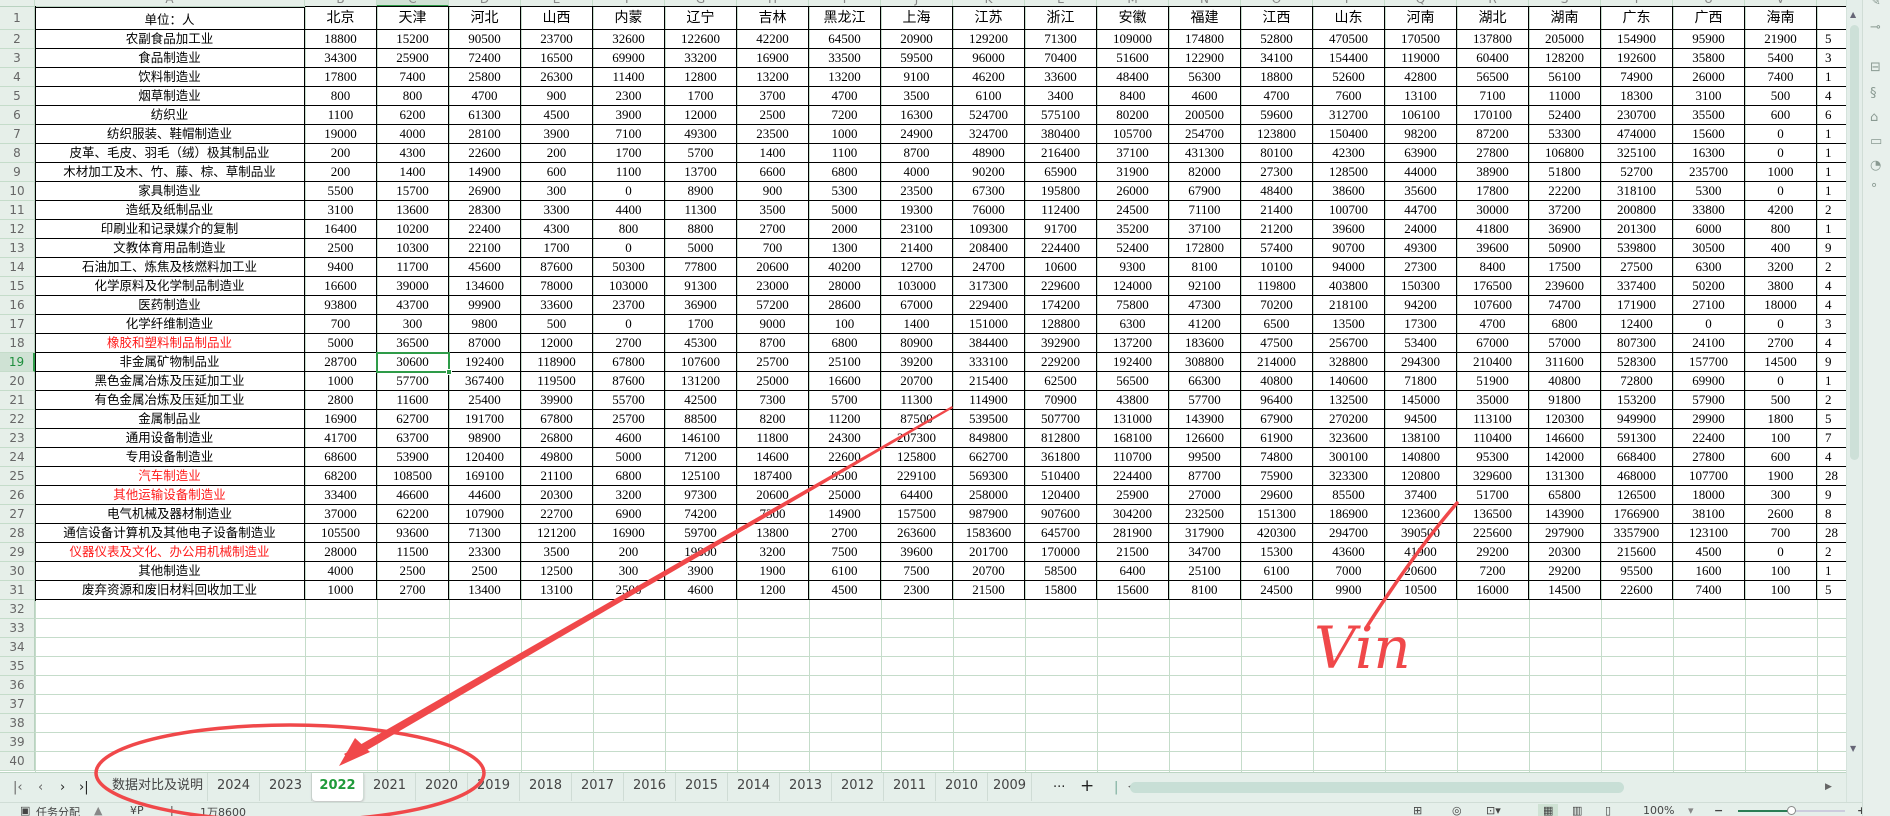 This screenshot has width=1890, height=816. What do you see at coordinates (1854, 401) in the screenshot?
I see `vertical-scrollbar: ▲ ▼` at bounding box center [1854, 401].